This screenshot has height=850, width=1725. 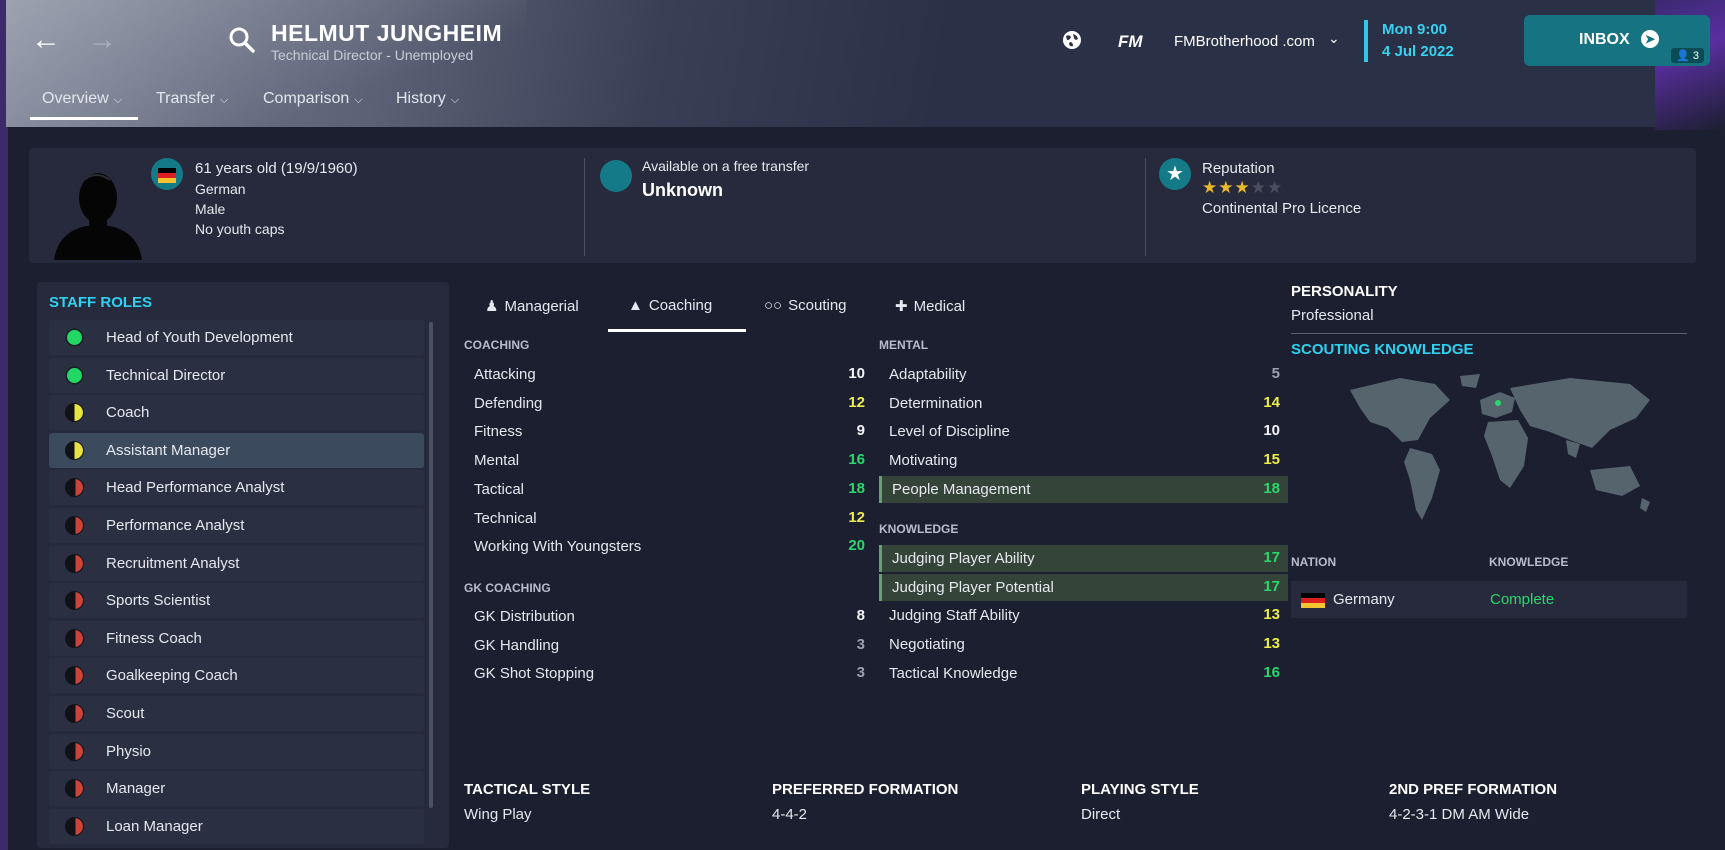 I want to click on site-dropdown-label: FMBrotherhood .com, so click(x=1244, y=41).